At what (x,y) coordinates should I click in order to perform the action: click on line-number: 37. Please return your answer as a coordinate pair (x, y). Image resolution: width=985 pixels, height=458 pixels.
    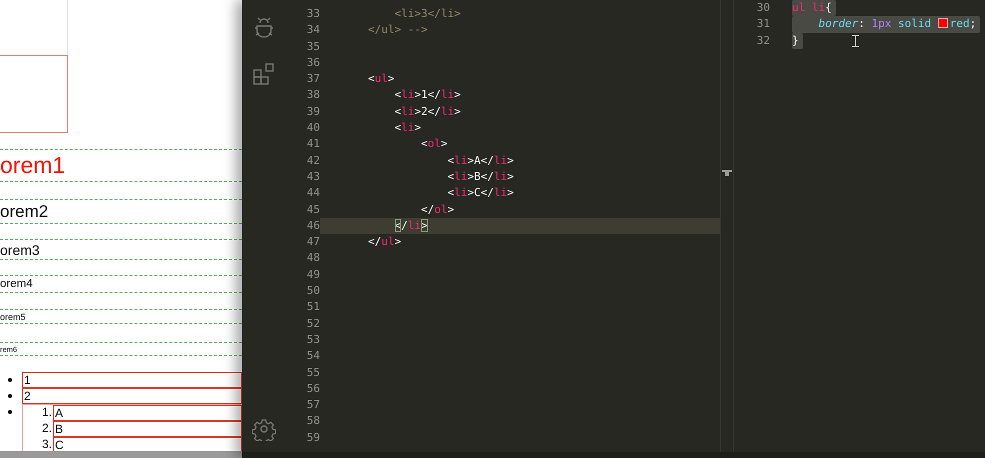
    Looking at the image, I should click on (313, 79).